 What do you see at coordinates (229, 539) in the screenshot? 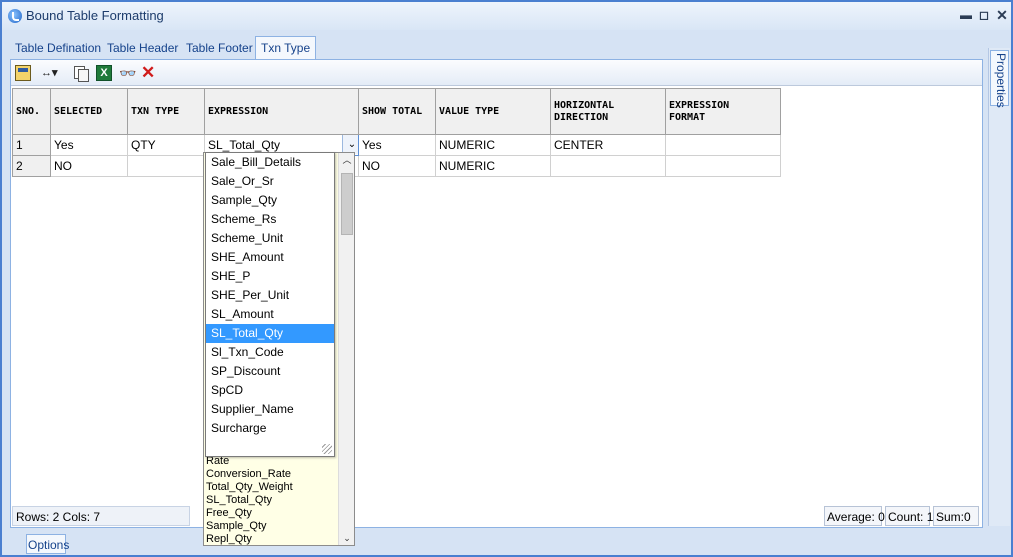
I see `list-item: Repl_Qty` at bounding box center [229, 539].